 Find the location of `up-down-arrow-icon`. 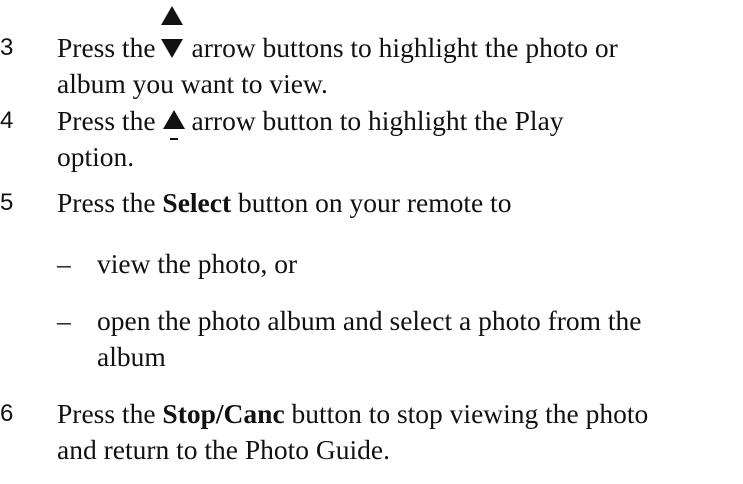

up-down-arrow-icon is located at coordinates (172, 36).